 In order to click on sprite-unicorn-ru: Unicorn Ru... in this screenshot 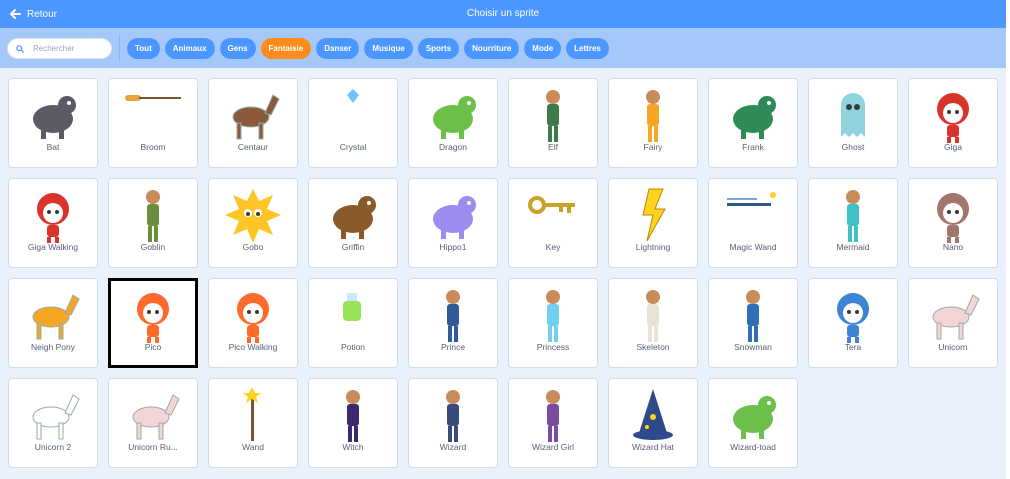, I will do `click(153, 423)`.